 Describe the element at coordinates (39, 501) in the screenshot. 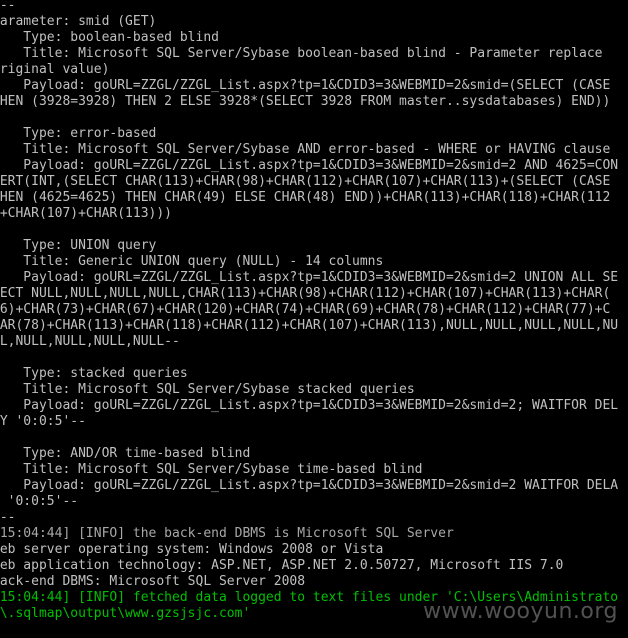

I see `terminal-line: Y '0:0:5'--` at that location.